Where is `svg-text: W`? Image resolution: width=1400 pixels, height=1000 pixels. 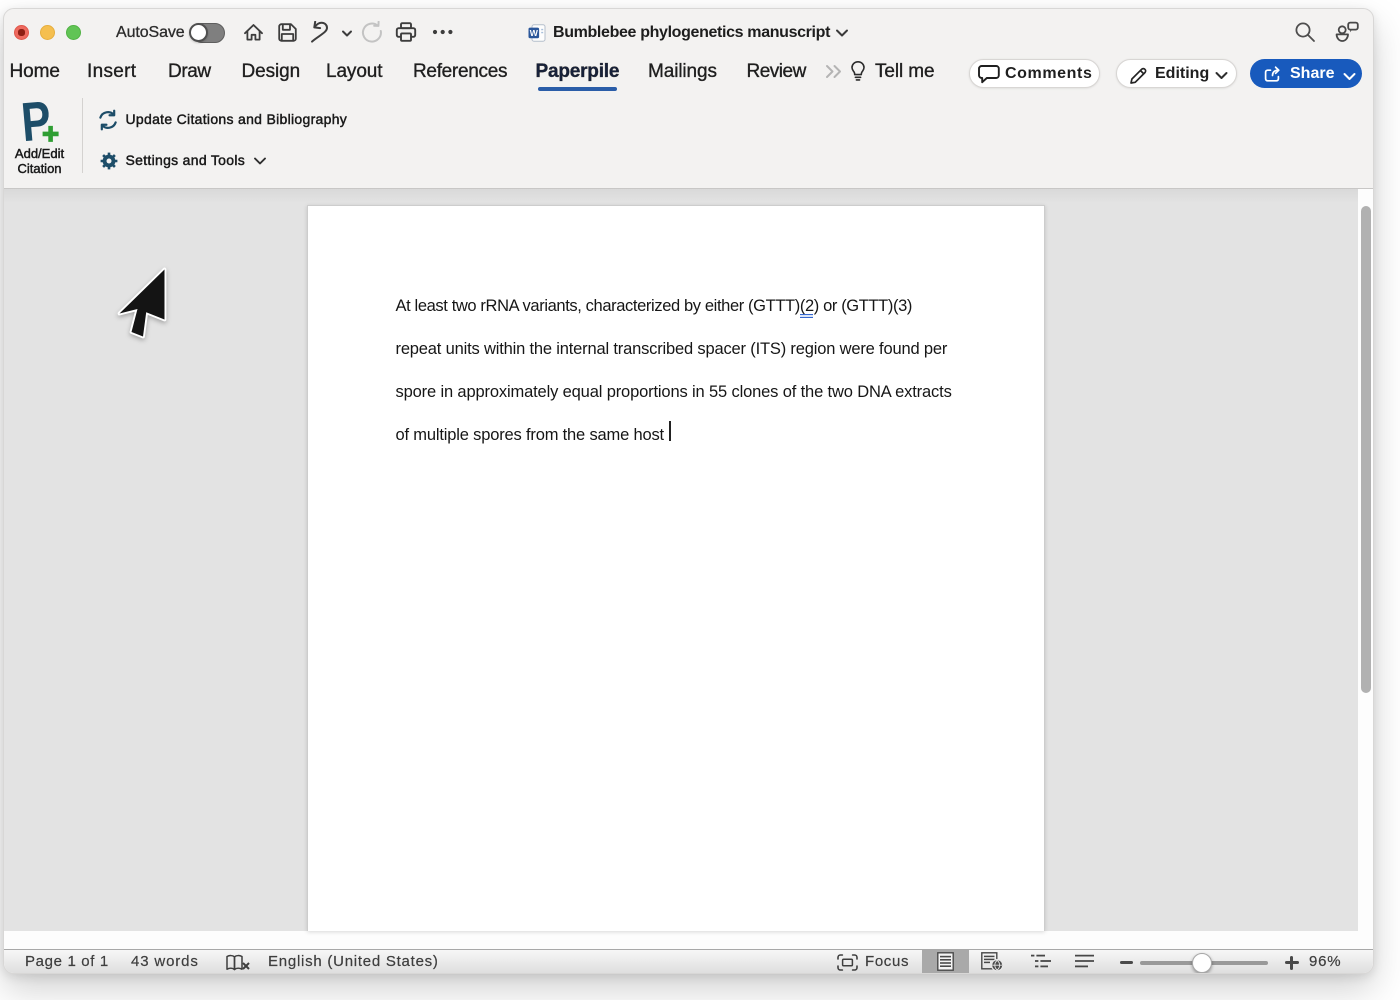
svg-text: W is located at coordinates (534, 33).